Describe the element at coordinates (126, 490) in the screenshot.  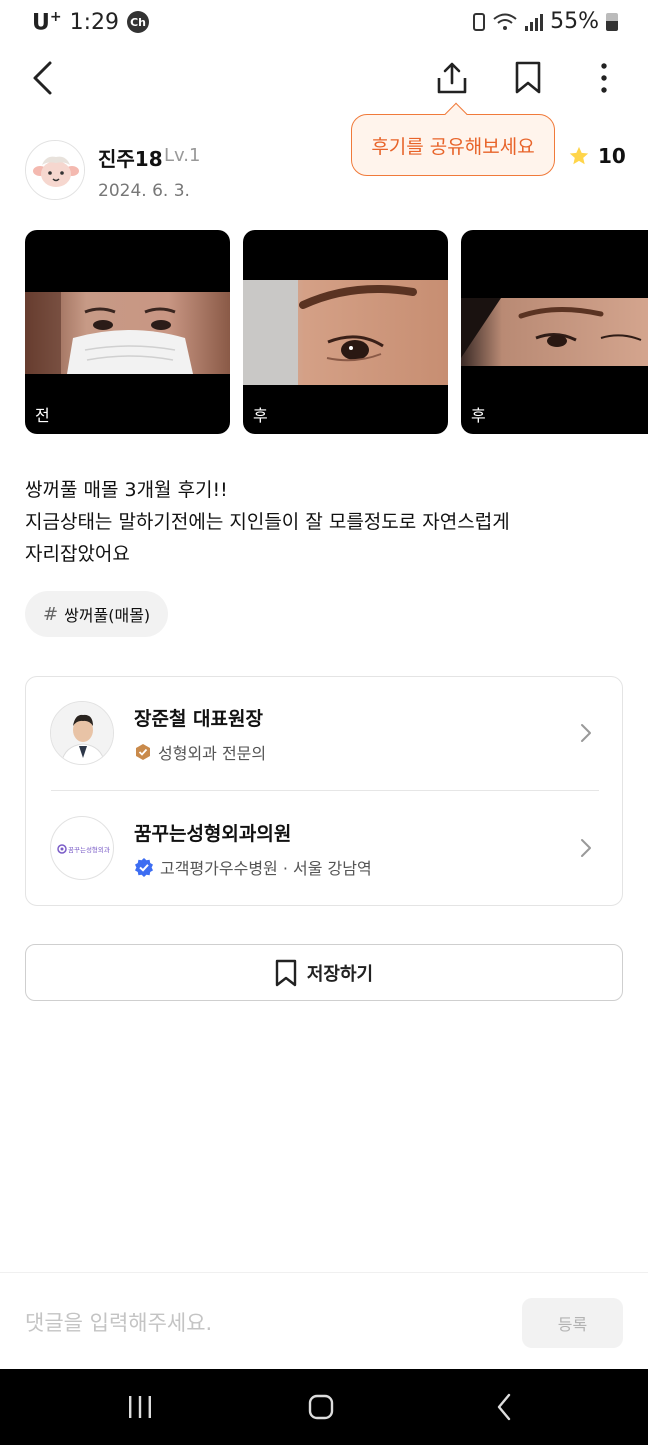
I see `review-line: 쌍꺼풀 매몰 3개월 후기!!` at that location.